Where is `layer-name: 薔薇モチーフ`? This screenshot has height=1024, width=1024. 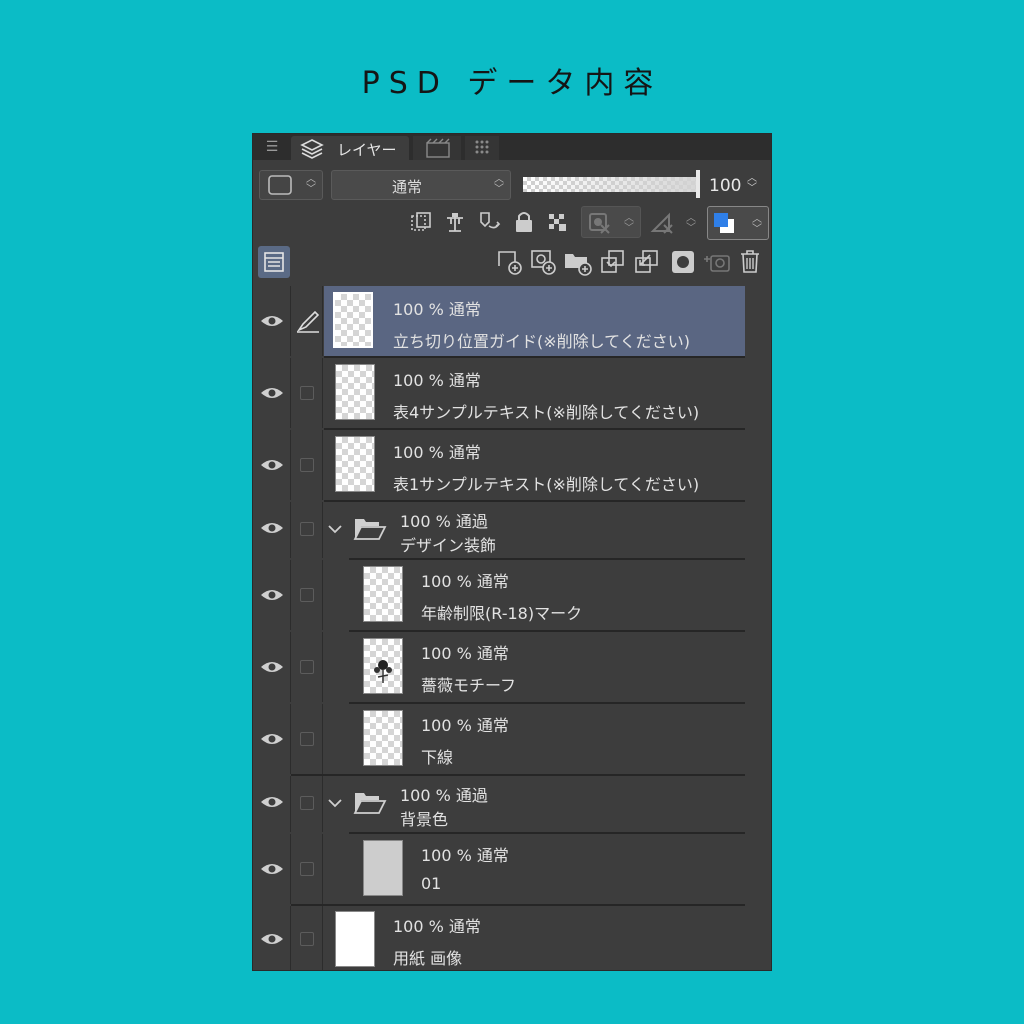
layer-name: 薔薇モチーフ is located at coordinates (469, 685).